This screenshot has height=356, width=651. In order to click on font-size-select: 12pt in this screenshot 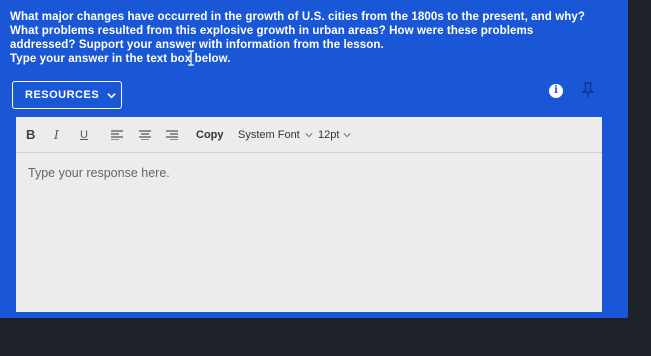, I will do `click(334, 135)`.